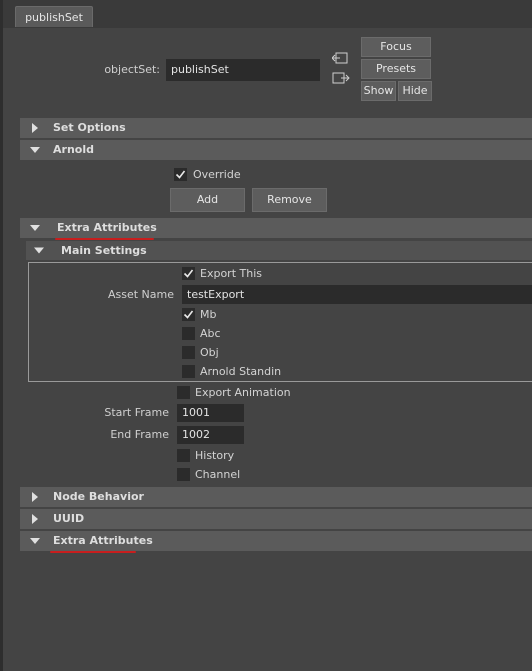 The height and width of the screenshot is (671, 532). I want to click on history-checkbox, so click(183, 455).